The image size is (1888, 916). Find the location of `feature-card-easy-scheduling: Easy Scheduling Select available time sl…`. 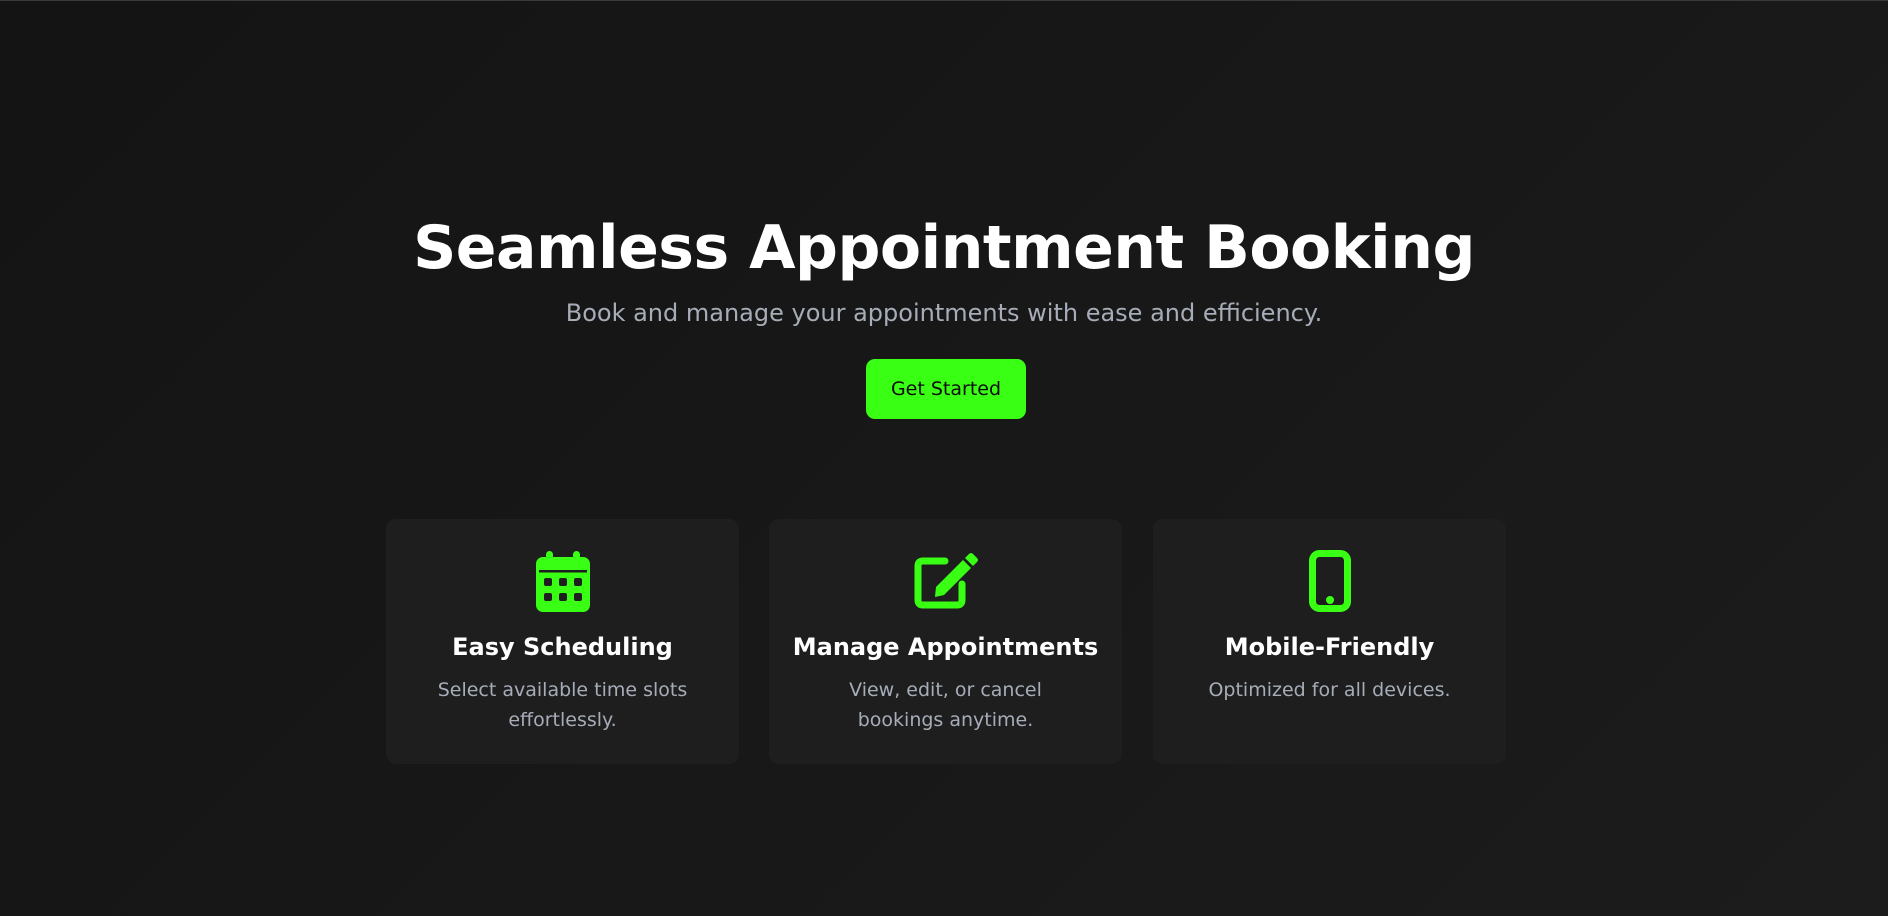

feature-card-easy-scheduling: Easy Scheduling Select available time sl… is located at coordinates (562, 641).